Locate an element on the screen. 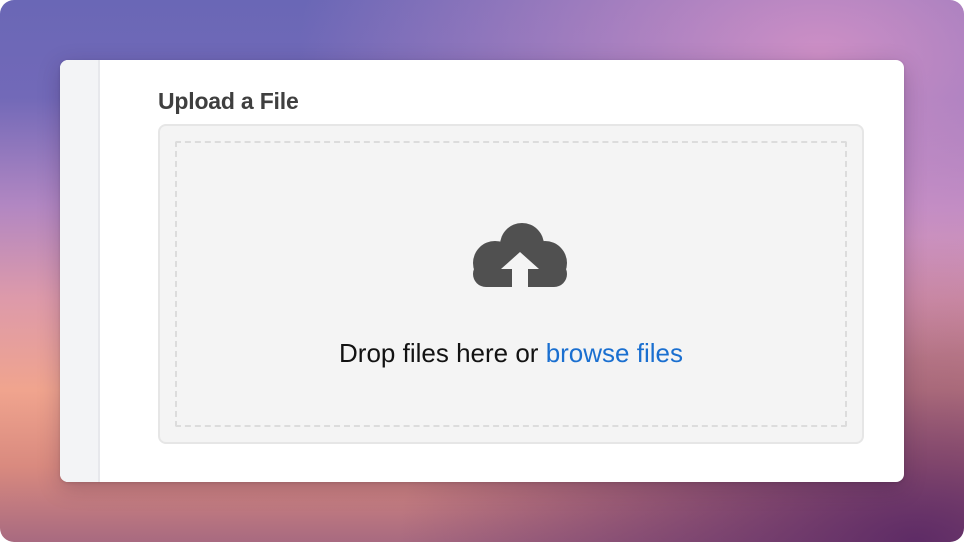  cloud-upload-icon is located at coordinates (520, 257).